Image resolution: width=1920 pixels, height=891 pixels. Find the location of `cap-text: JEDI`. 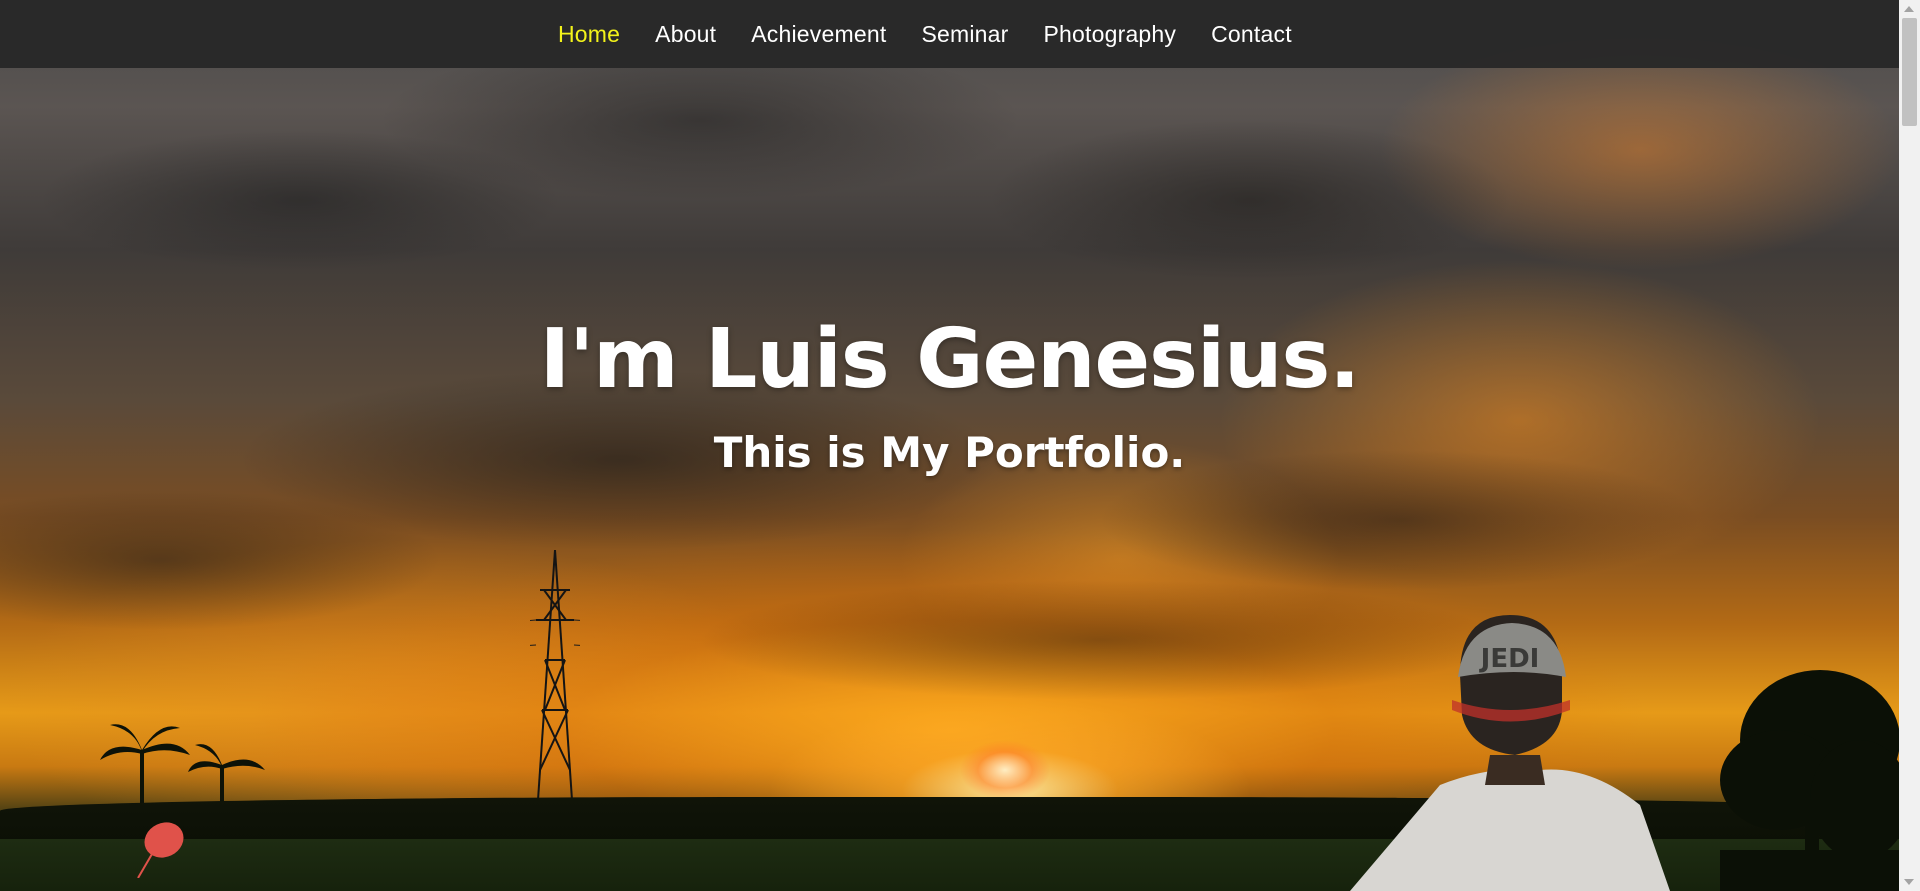

cap-text: JEDI is located at coordinates (1509, 659).